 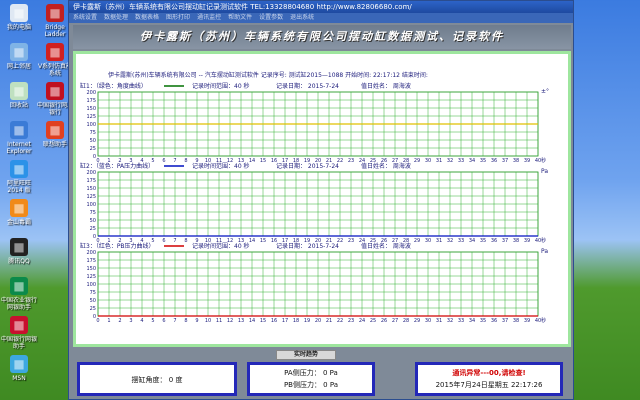 I want to click on desktop-icon: ■ 中国银行网银助手, so click(x=19, y=333).